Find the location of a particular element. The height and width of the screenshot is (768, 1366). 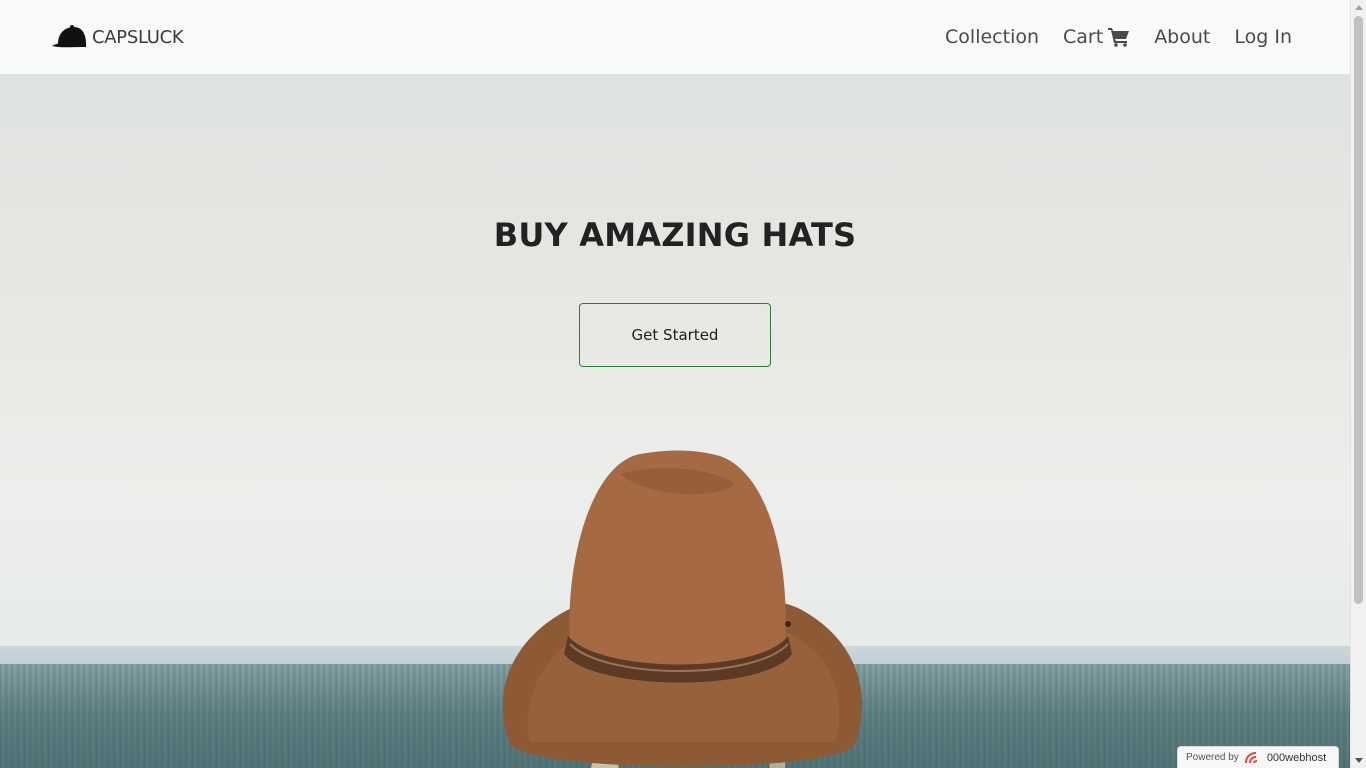

cart-icon is located at coordinates (1119, 37).